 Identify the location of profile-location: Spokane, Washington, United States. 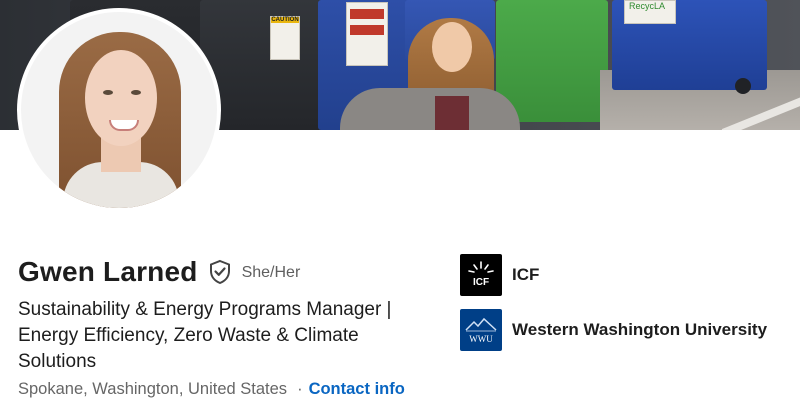
(153, 389).